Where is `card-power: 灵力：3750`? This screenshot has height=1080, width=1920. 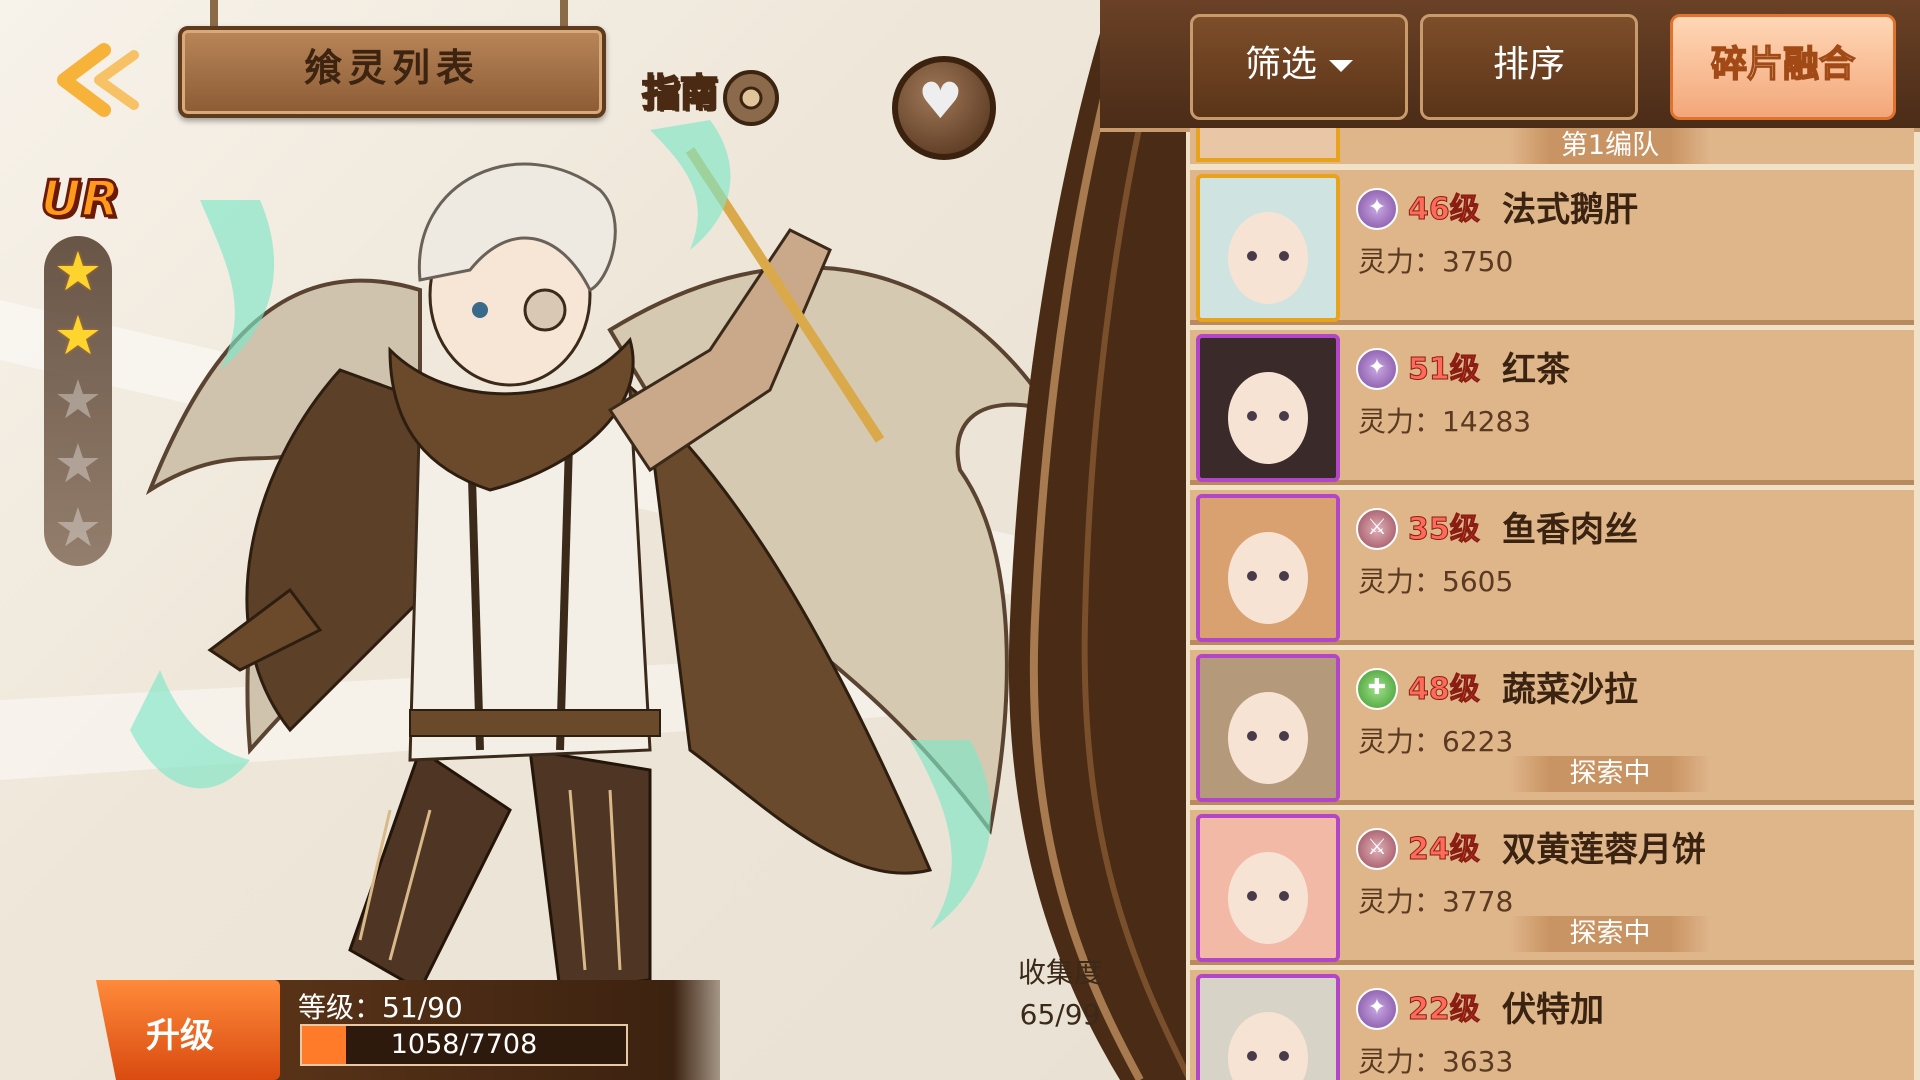
card-power: 灵力：3750 is located at coordinates (1436, 261).